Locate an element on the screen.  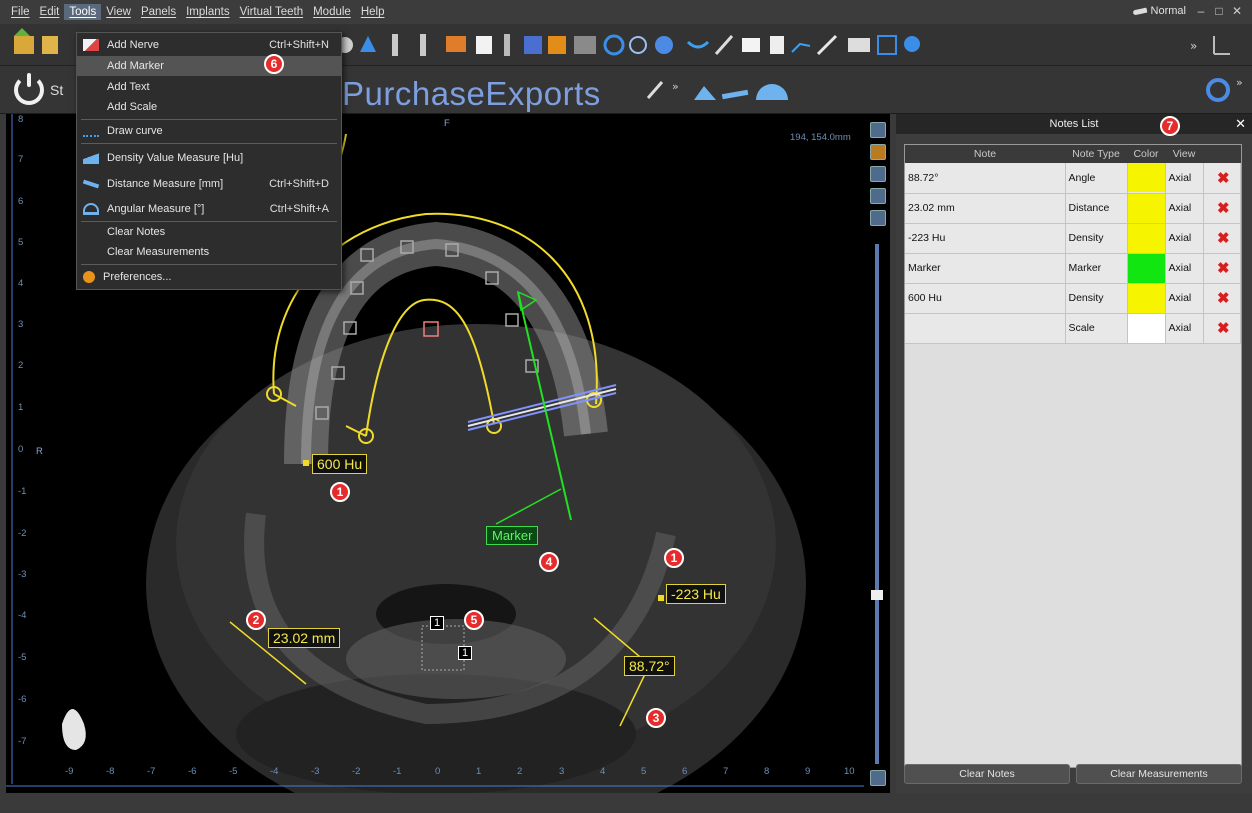
menu-add-scale: Add Scale is located at coordinates (209, 107).